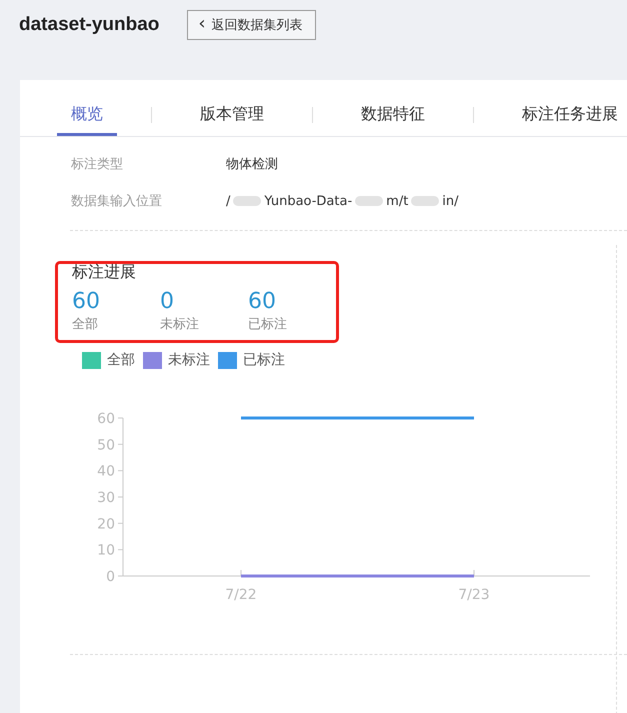  Describe the element at coordinates (121, 360) in the screenshot. I see `legend-label: 全部` at that location.